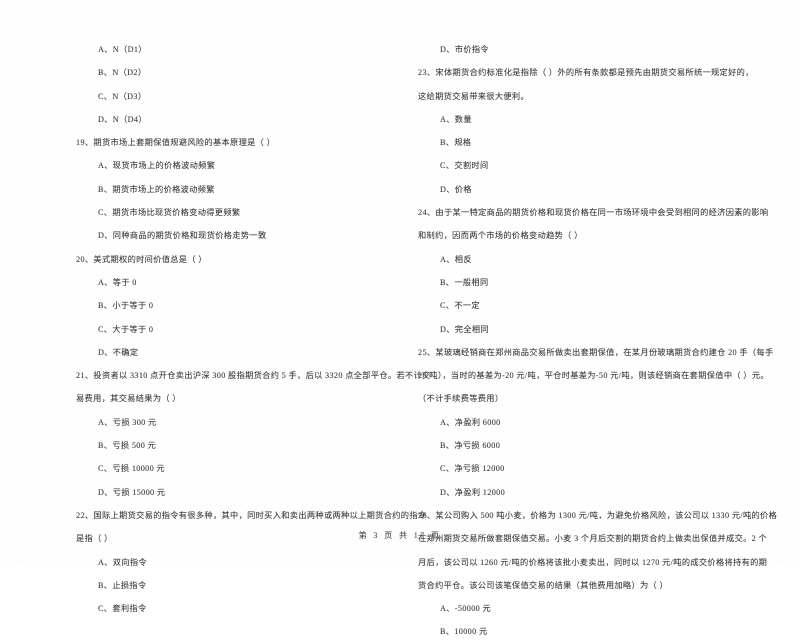 This screenshot has height=644, width=800. I want to click on question-option: D、同种商品的期货价格和现货价格走势一致, so click(182, 236).